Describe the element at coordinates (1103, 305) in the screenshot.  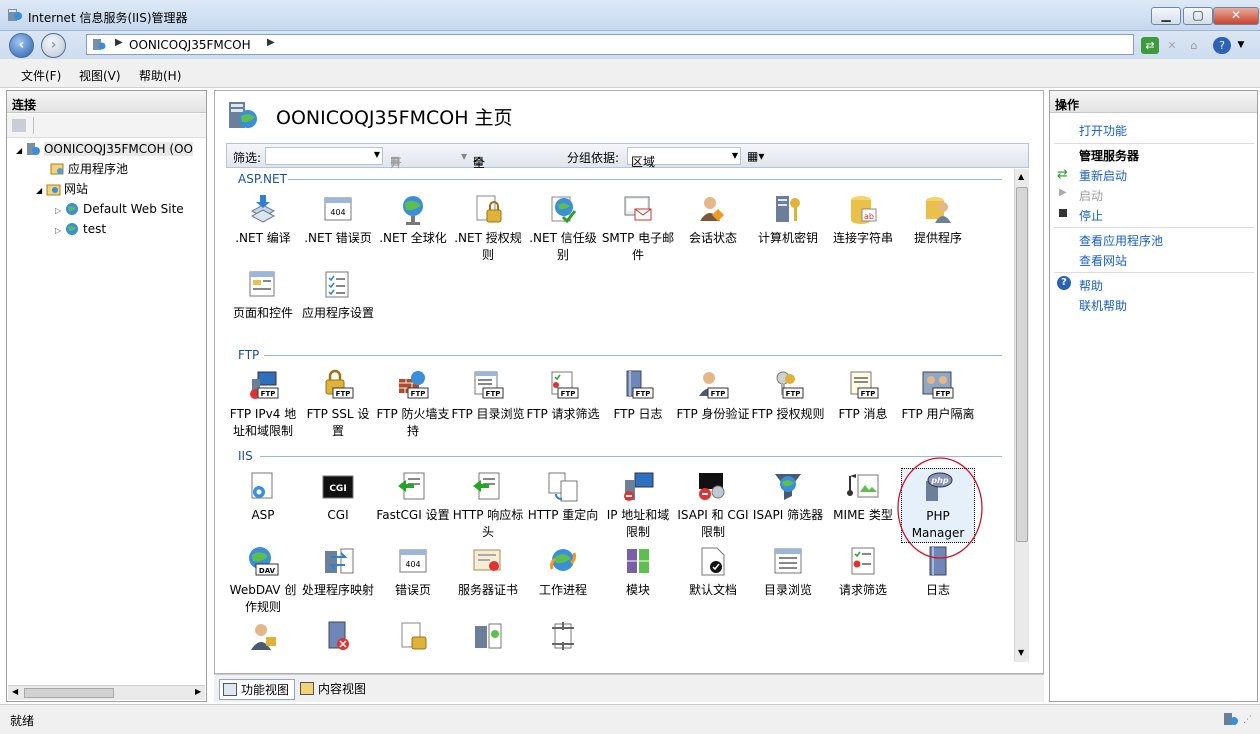
I see `action-online-help: 联机帮助` at that location.